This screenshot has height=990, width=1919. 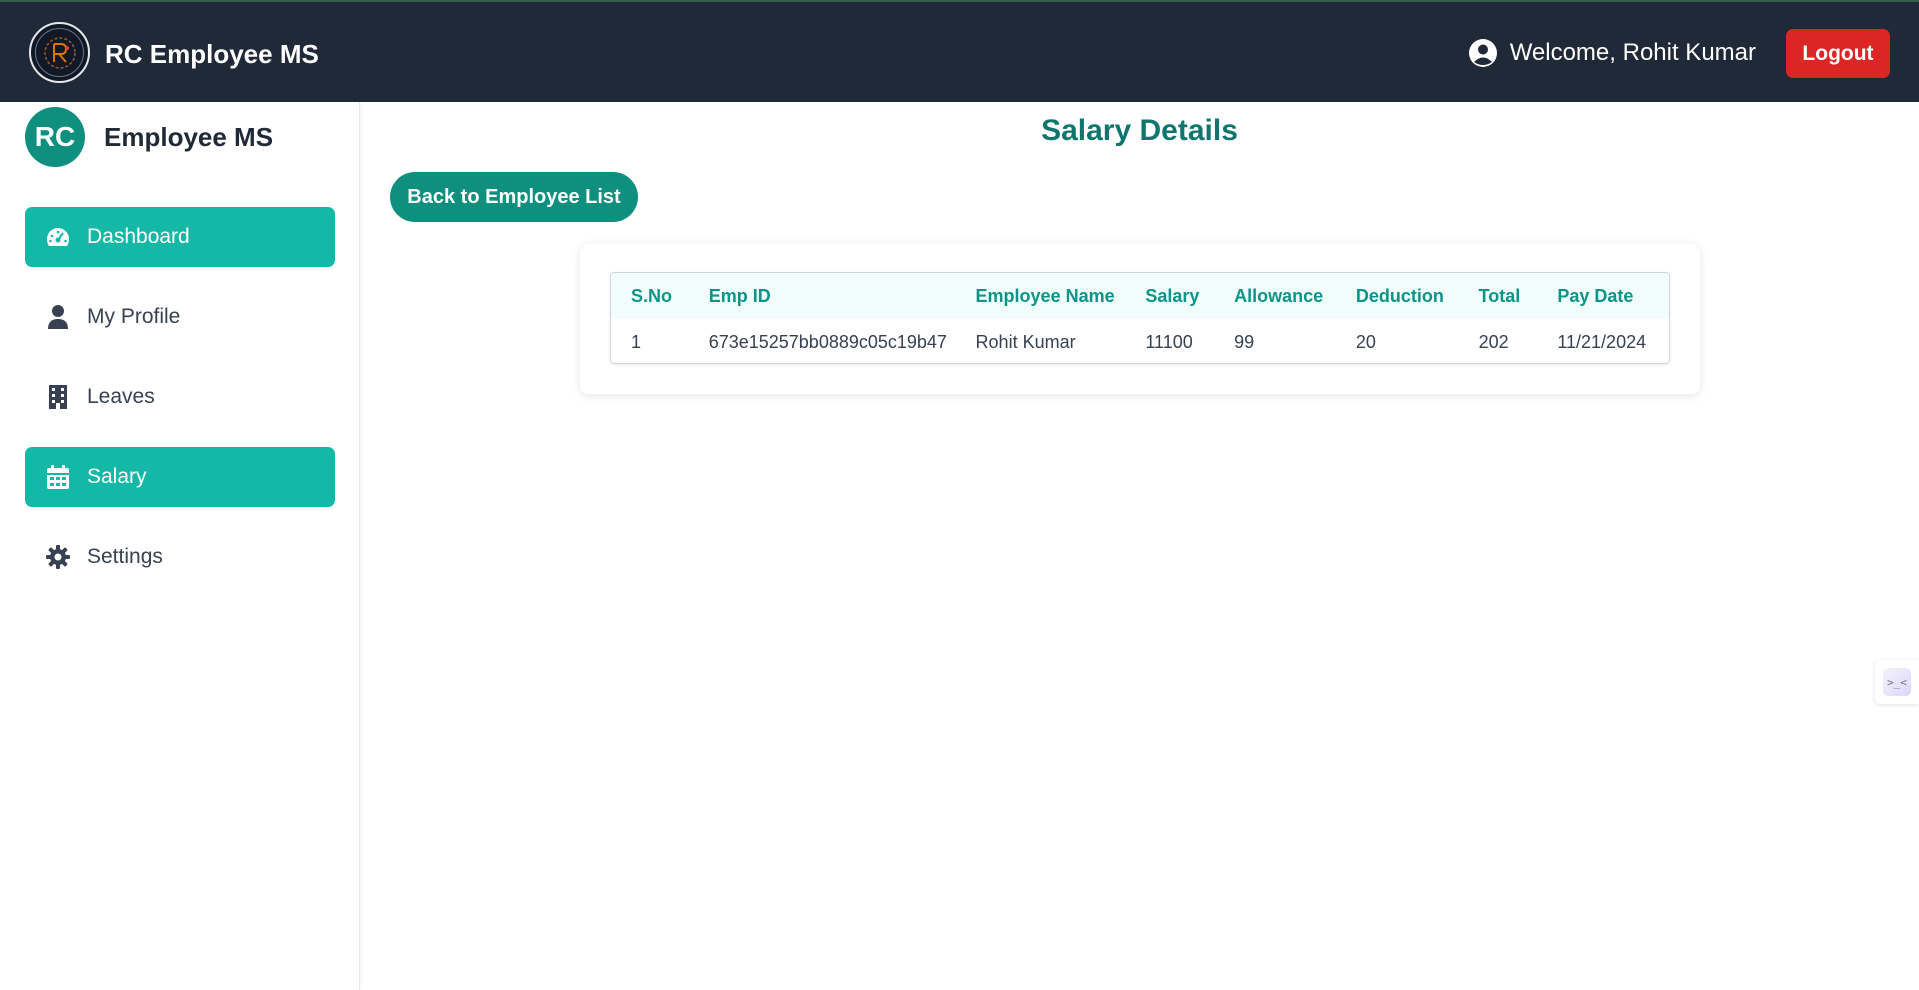 I want to click on table-cell: Rohit Kumar, so click(x=1025, y=341).